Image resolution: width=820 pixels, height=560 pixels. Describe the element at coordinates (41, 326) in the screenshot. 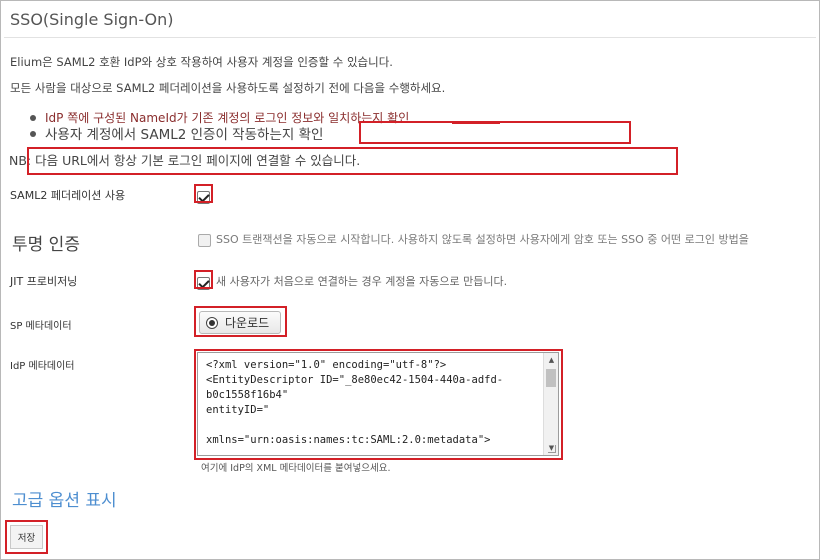

I see `sp-metadata-label: SP 메타데이터` at that location.